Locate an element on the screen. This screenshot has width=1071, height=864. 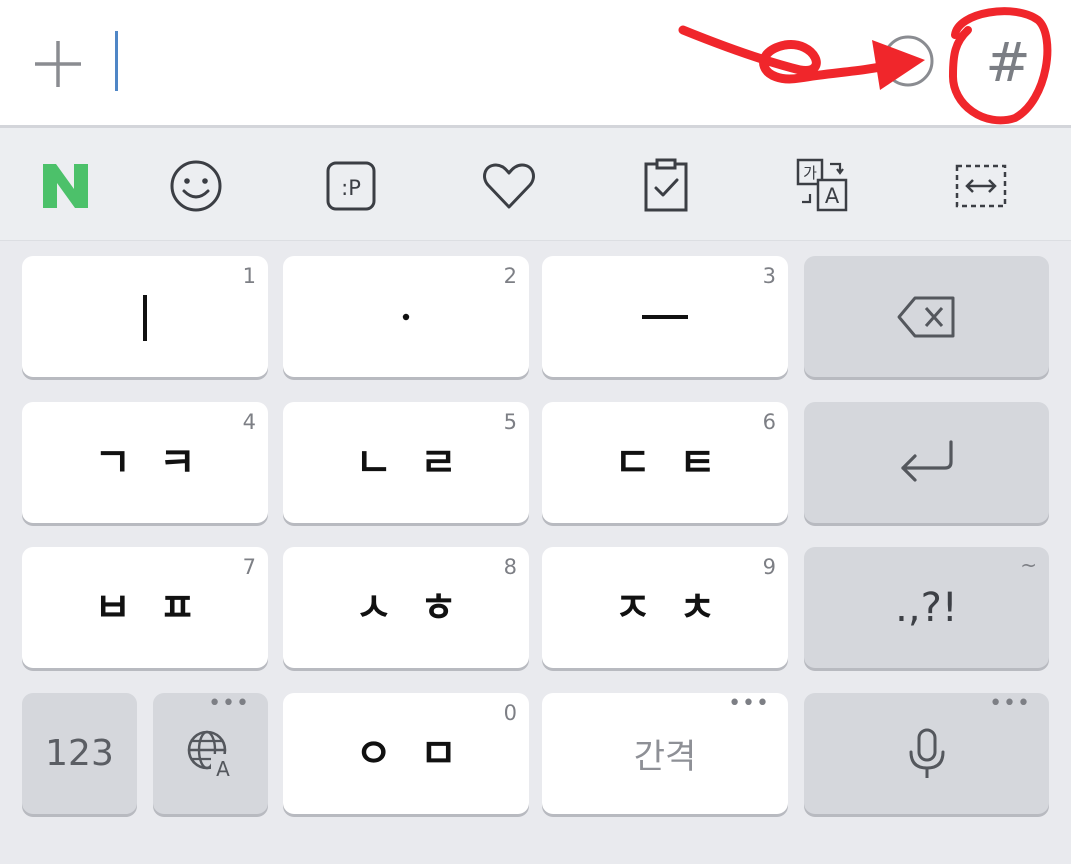
punctuation-key: ~ .,?! is located at coordinates (926, 607).